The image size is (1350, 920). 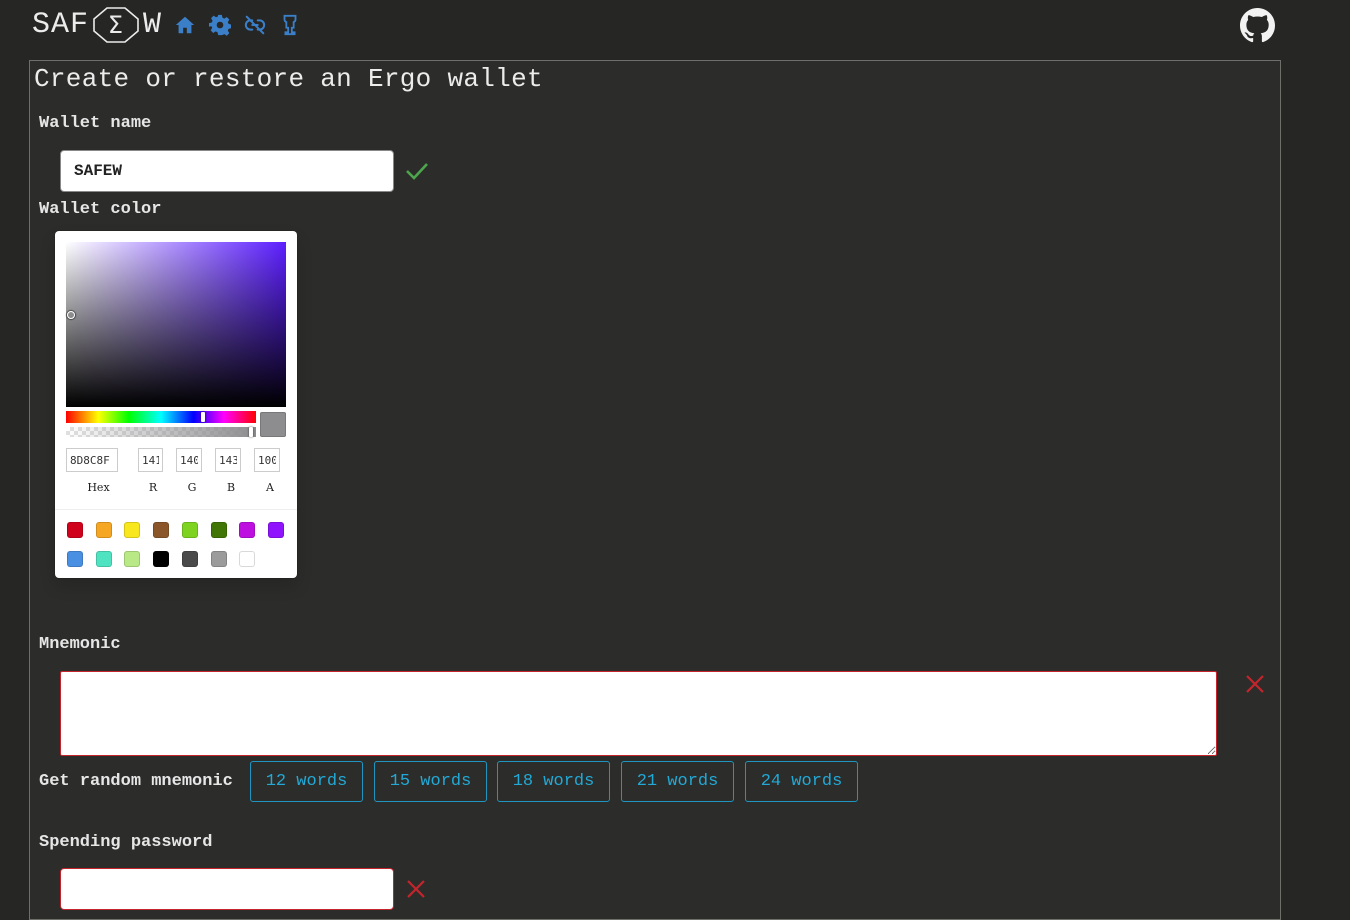 I want to click on page-title: Create or restore an Ergo wallet, so click(x=288, y=79).